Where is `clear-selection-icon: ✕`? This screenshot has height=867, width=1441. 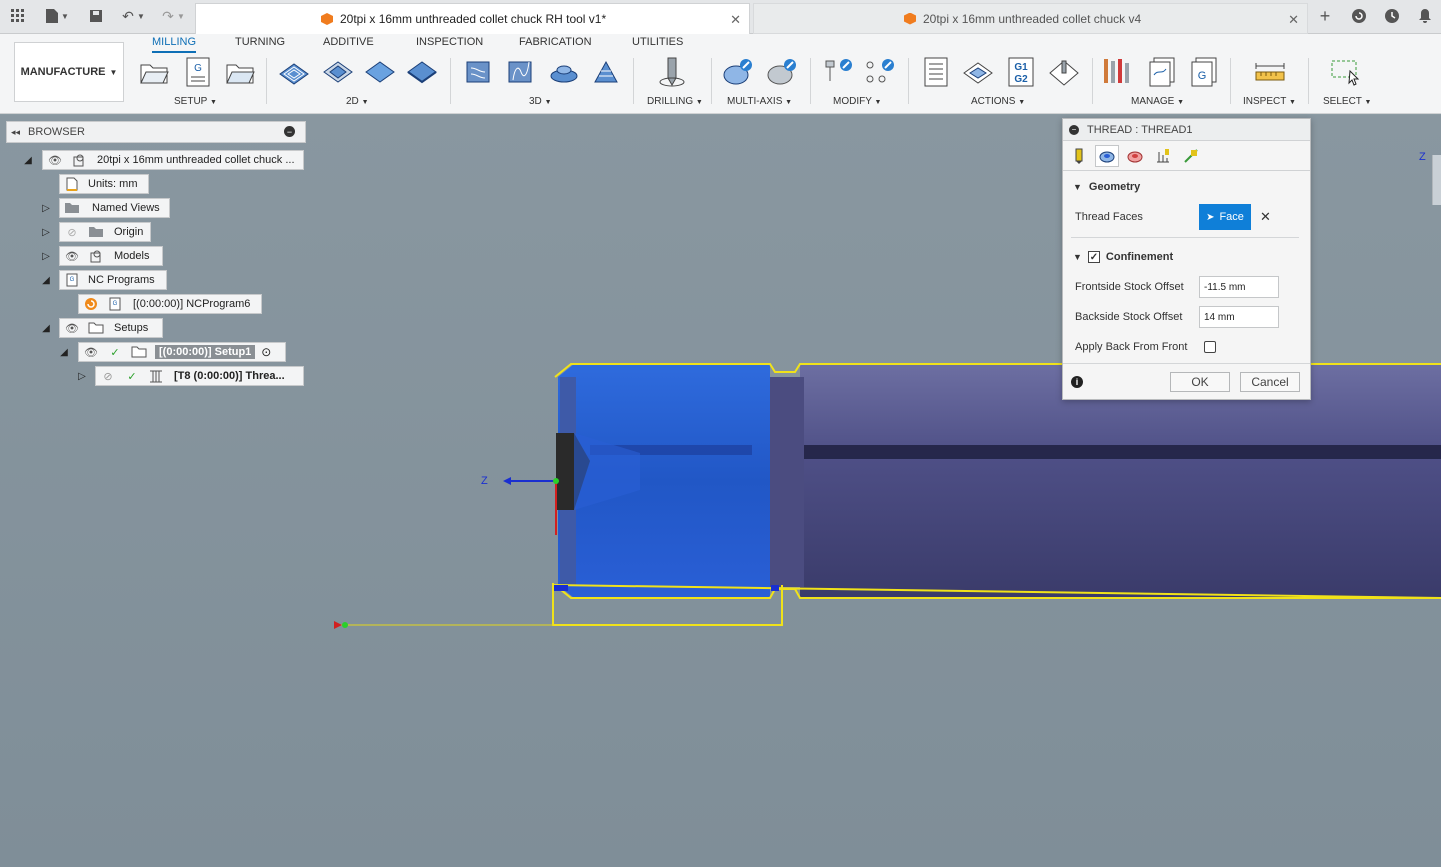
clear-selection-icon: ✕ is located at coordinates (1265, 217).